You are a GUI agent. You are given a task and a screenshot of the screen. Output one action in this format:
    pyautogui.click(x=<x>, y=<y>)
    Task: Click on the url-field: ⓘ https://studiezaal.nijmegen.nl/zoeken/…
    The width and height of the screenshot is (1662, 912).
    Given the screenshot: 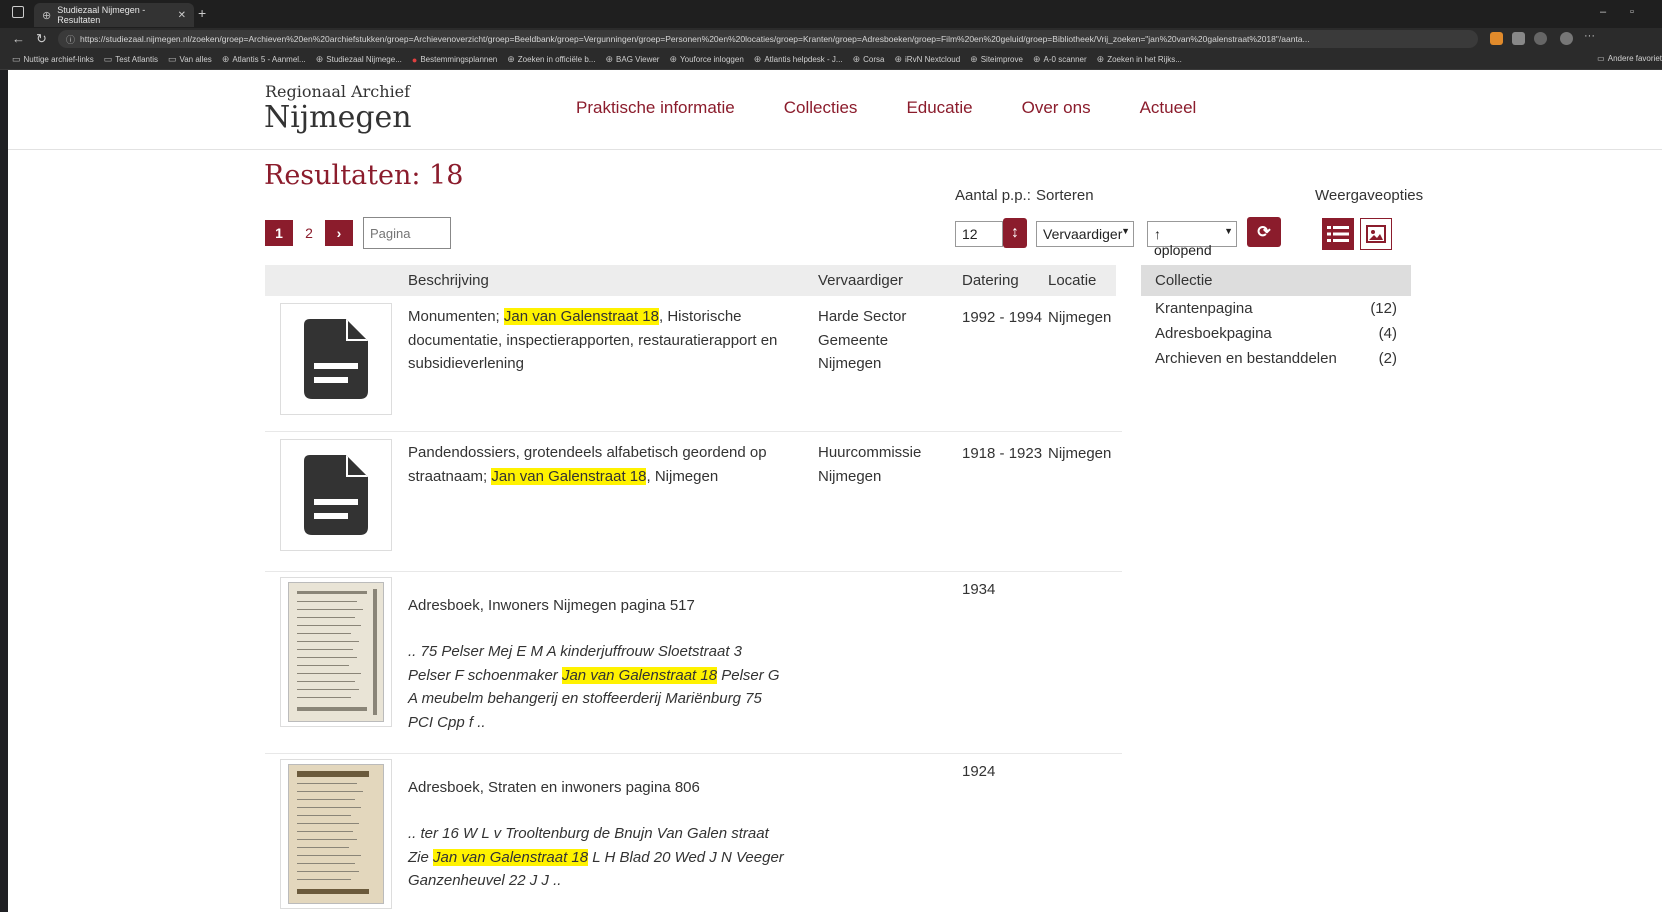 What is the action you would take?
    pyautogui.click(x=768, y=39)
    